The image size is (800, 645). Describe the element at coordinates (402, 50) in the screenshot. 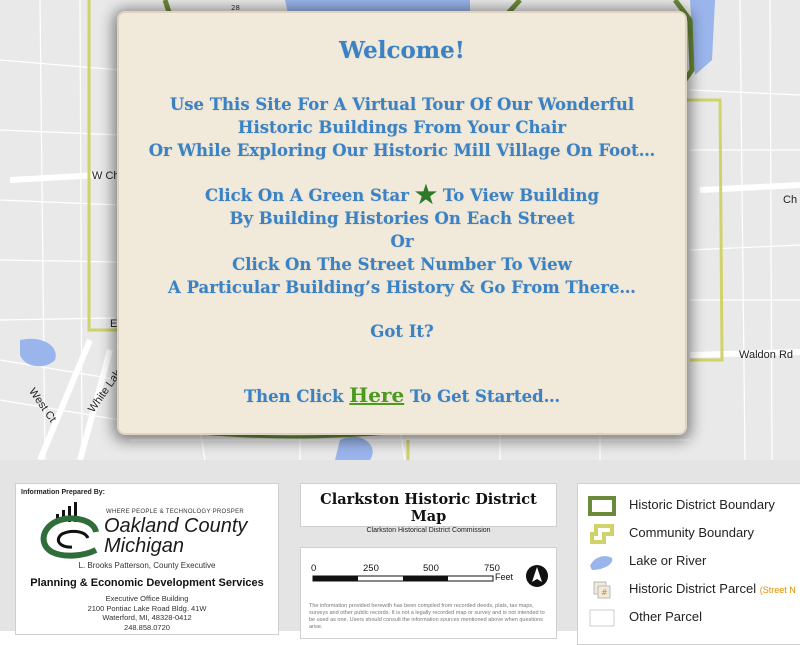

I see `welcome-title: Welcome!` at that location.